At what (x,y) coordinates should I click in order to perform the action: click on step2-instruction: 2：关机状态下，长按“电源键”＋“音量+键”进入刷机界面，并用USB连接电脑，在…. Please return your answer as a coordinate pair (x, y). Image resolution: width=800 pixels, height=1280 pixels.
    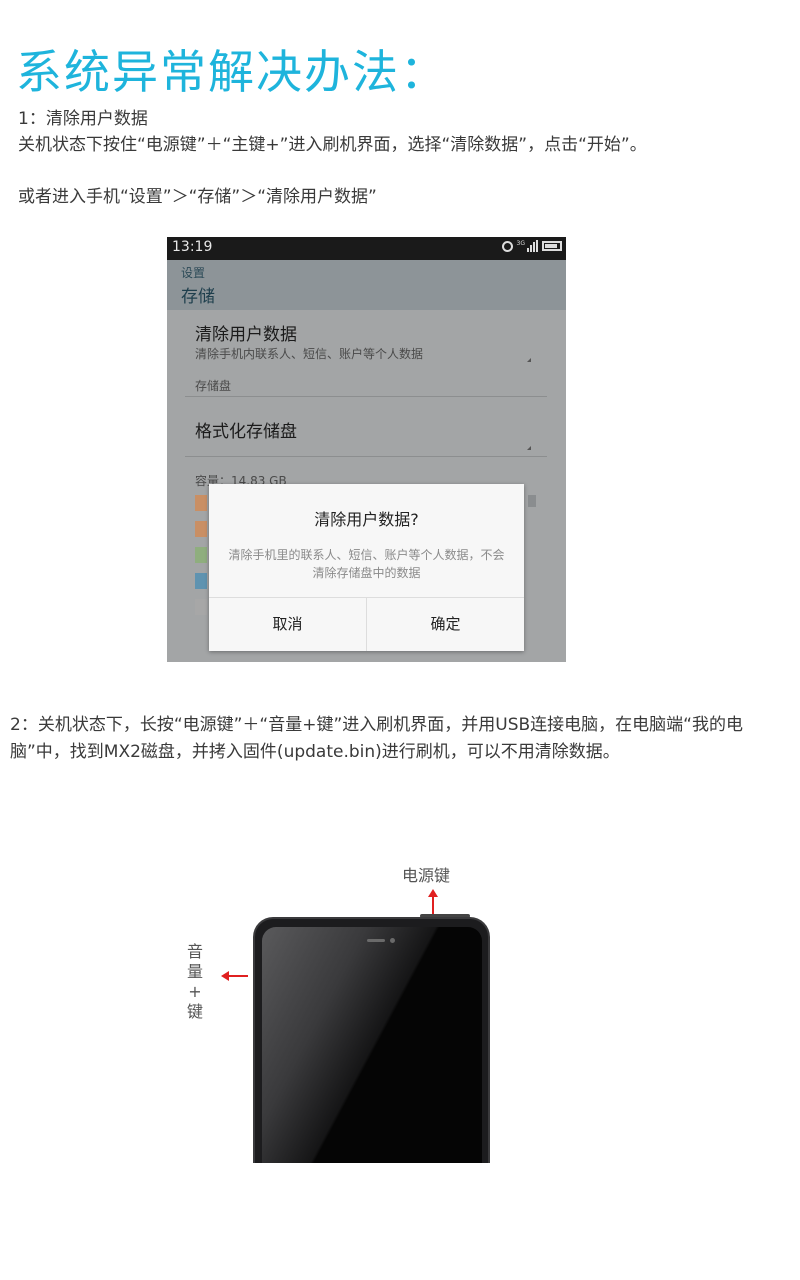
    Looking at the image, I should click on (376, 738).